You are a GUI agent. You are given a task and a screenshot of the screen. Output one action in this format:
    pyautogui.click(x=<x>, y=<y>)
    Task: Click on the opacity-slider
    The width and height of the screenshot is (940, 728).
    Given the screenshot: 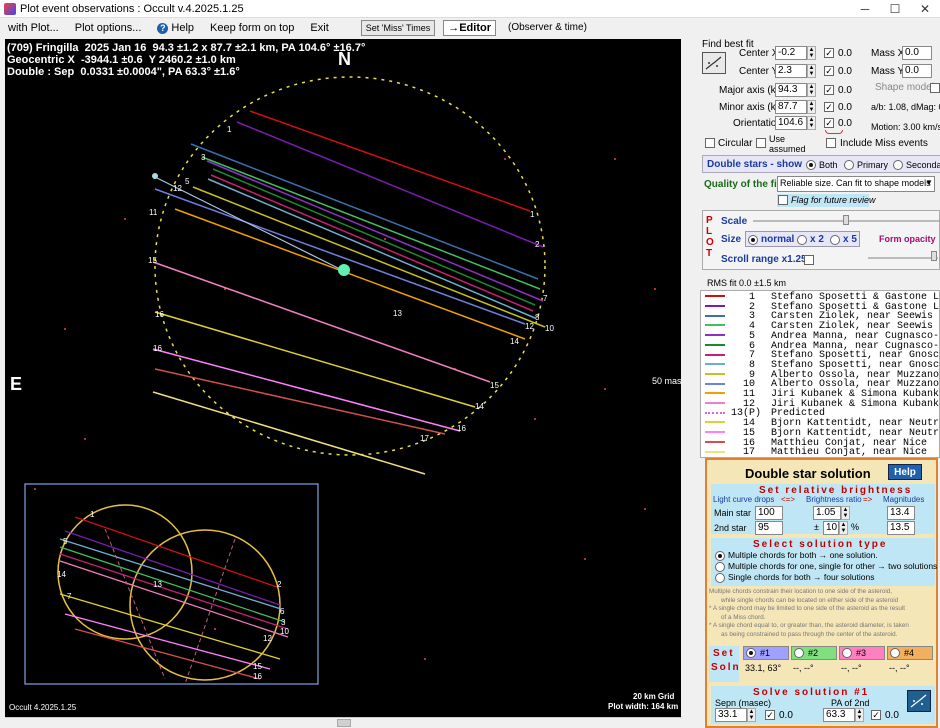 What is the action you would take?
    pyautogui.click(x=903, y=258)
    